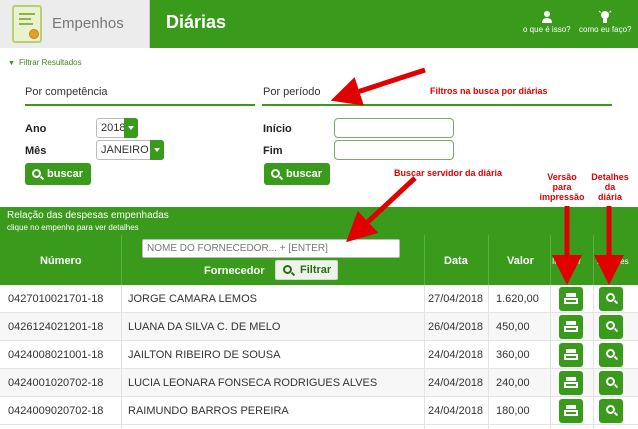  Describe the element at coordinates (489, 91) in the screenshot. I see `annotation-filtros: Filtros na busca por diárias` at that location.